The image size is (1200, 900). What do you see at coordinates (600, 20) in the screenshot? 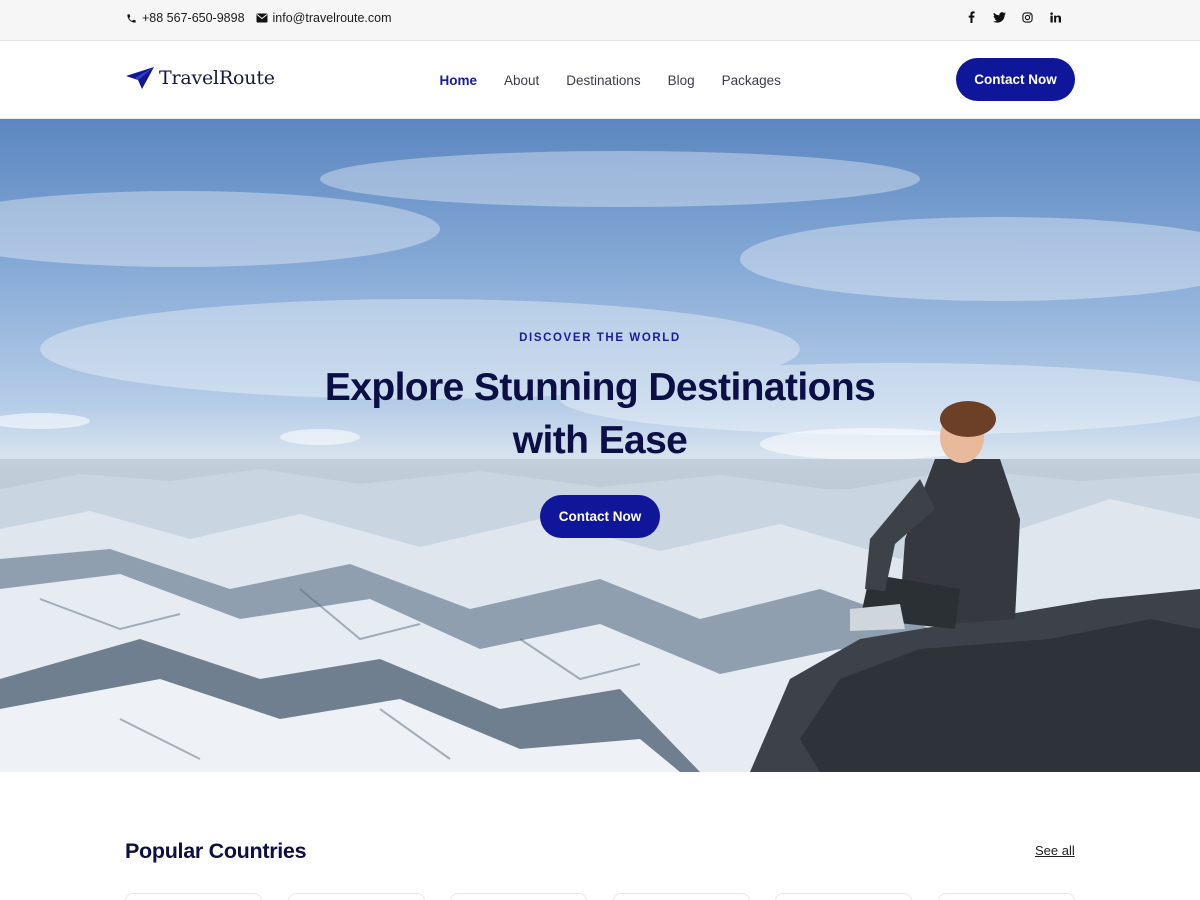
I see `top-info-bar: +88 567-650-9898 info@travelroute.com` at bounding box center [600, 20].